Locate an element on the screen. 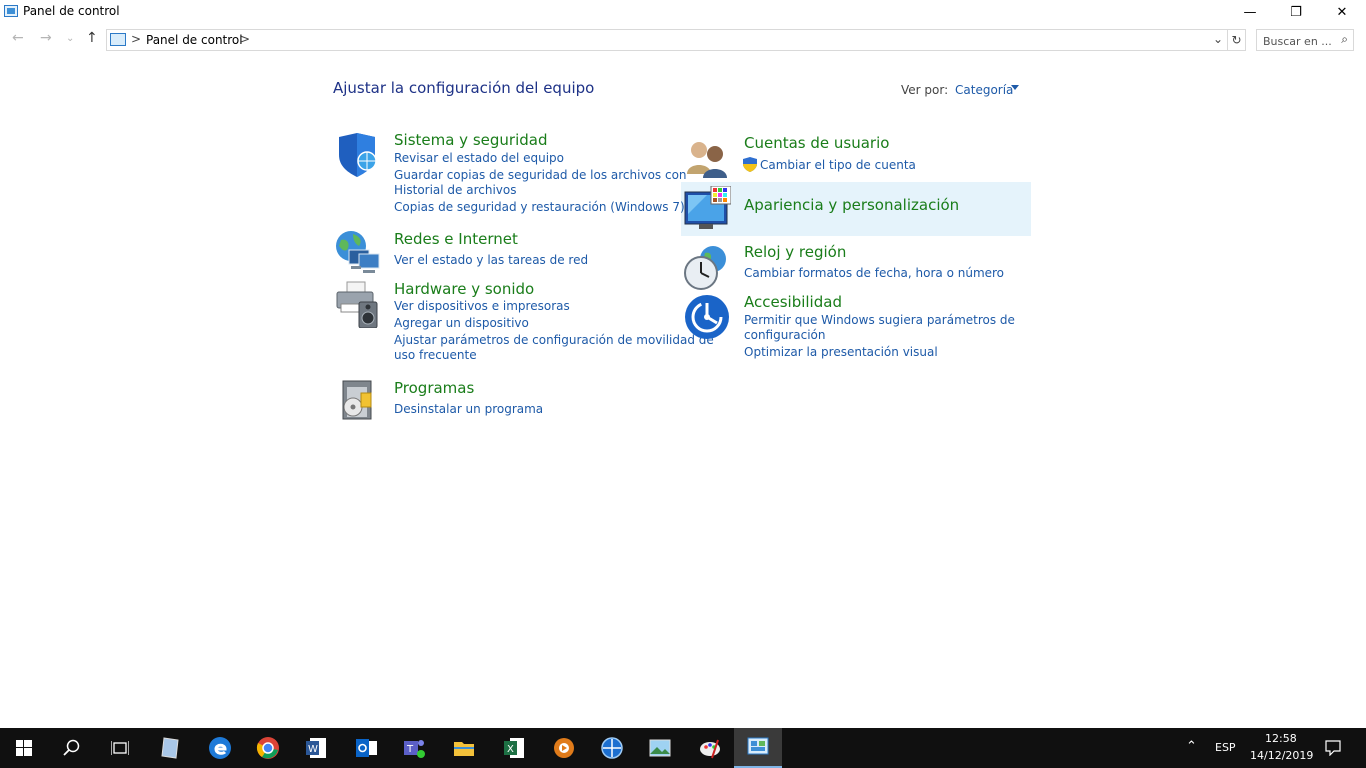  breadcrumb-control-panel: Panel de control is located at coordinates (194, 40).